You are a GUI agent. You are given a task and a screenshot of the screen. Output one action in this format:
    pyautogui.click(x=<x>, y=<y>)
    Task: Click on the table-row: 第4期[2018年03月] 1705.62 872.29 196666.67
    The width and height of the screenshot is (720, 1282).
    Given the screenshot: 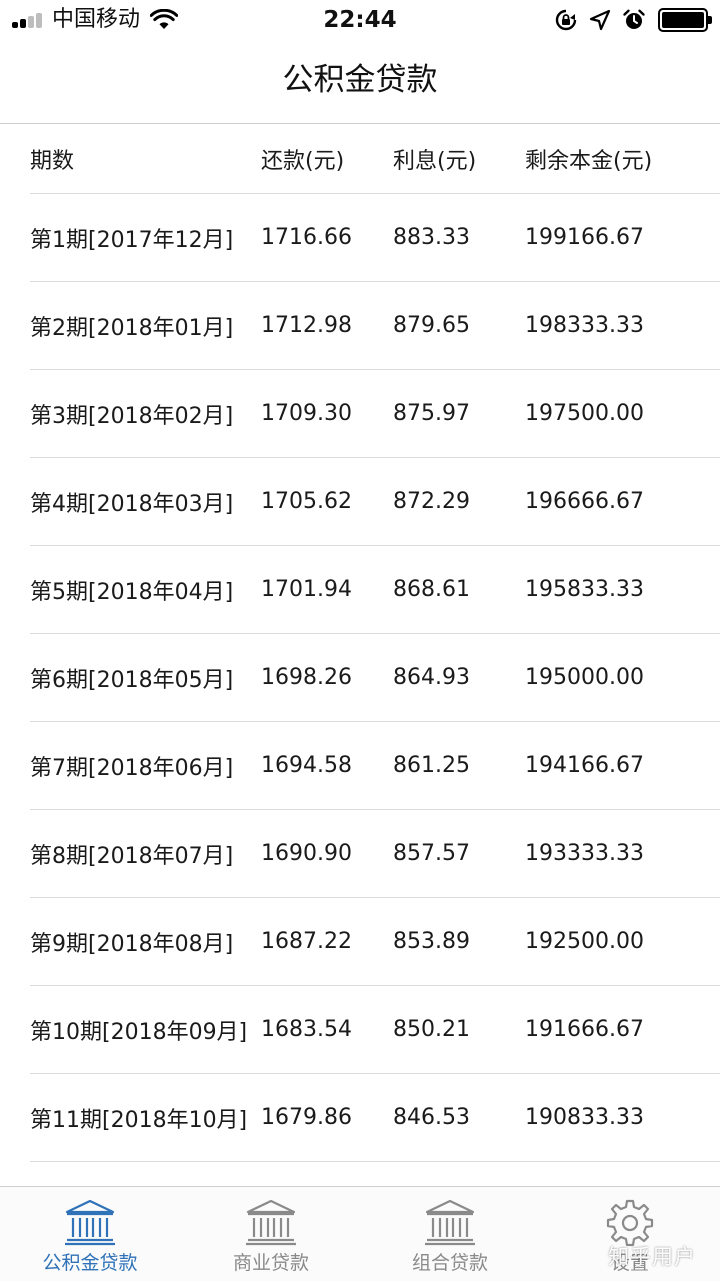 What is the action you would take?
    pyautogui.click(x=375, y=502)
    